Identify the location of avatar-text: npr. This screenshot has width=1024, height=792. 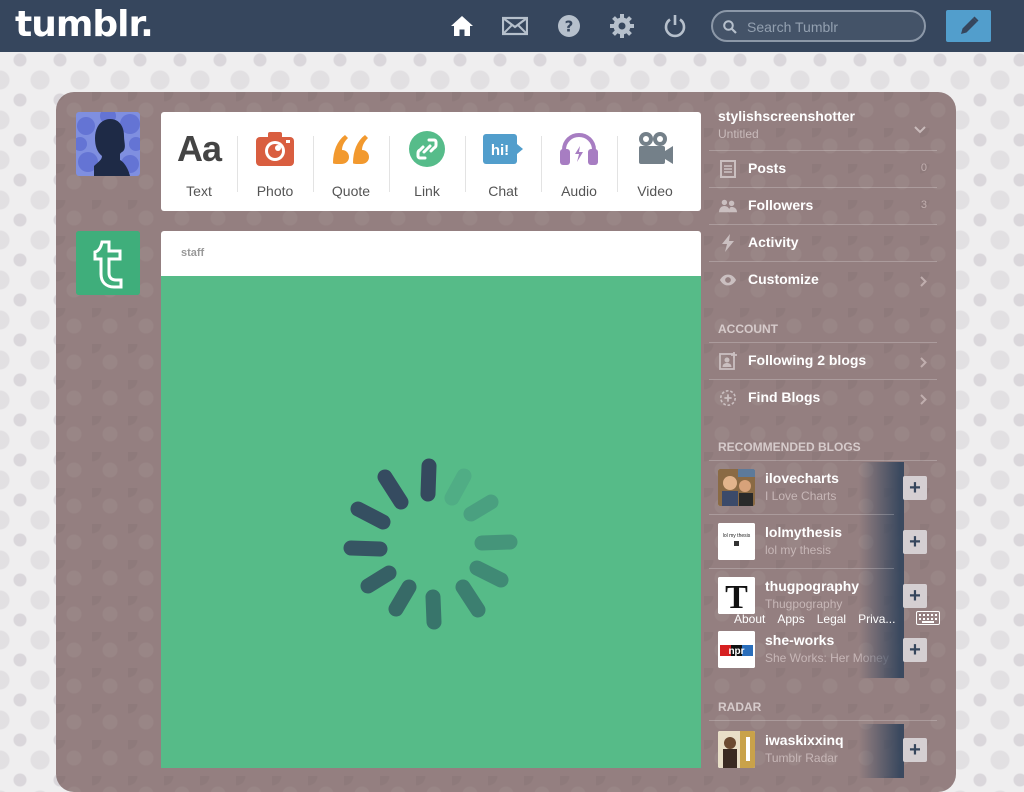
(736, 651).